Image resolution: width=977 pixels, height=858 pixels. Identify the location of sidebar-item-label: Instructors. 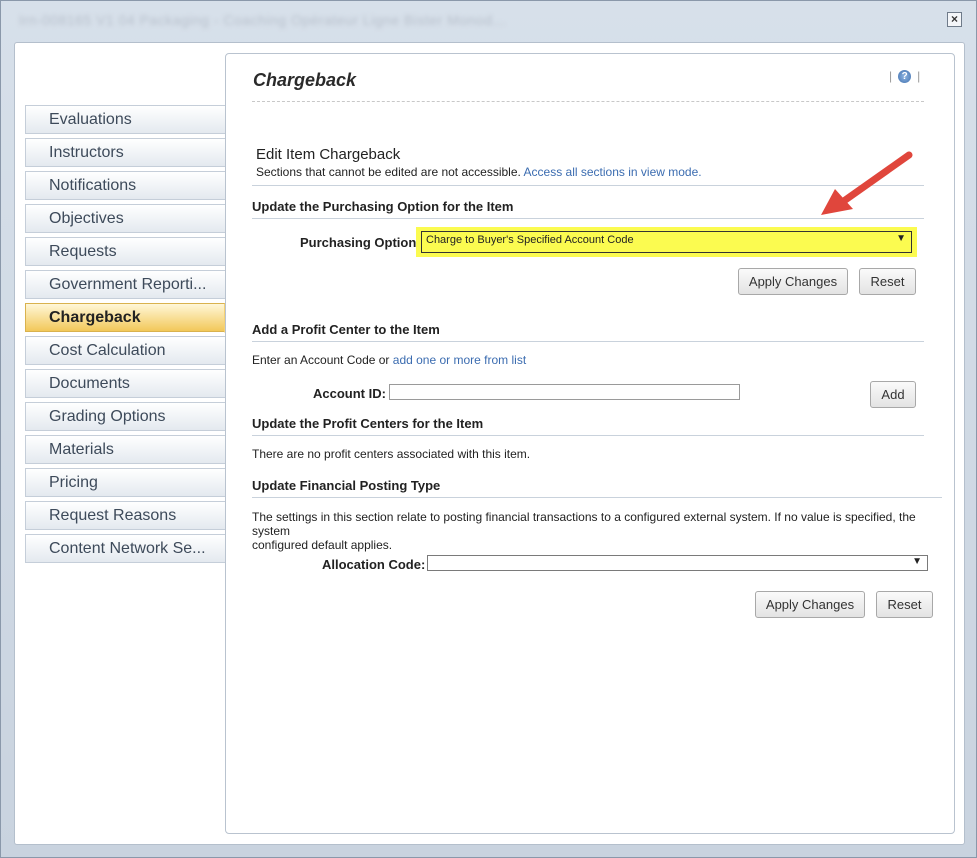
(86, 152).